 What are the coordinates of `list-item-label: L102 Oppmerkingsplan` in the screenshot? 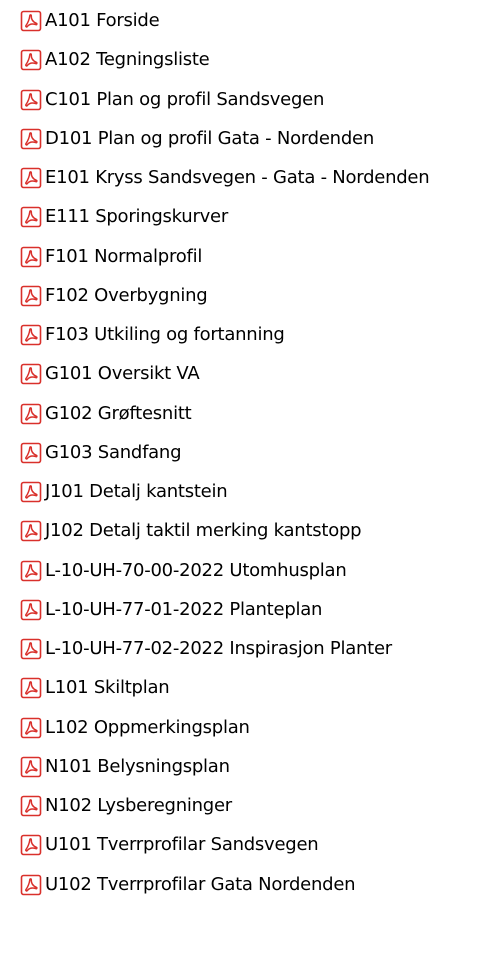 It's located at (147, 727).